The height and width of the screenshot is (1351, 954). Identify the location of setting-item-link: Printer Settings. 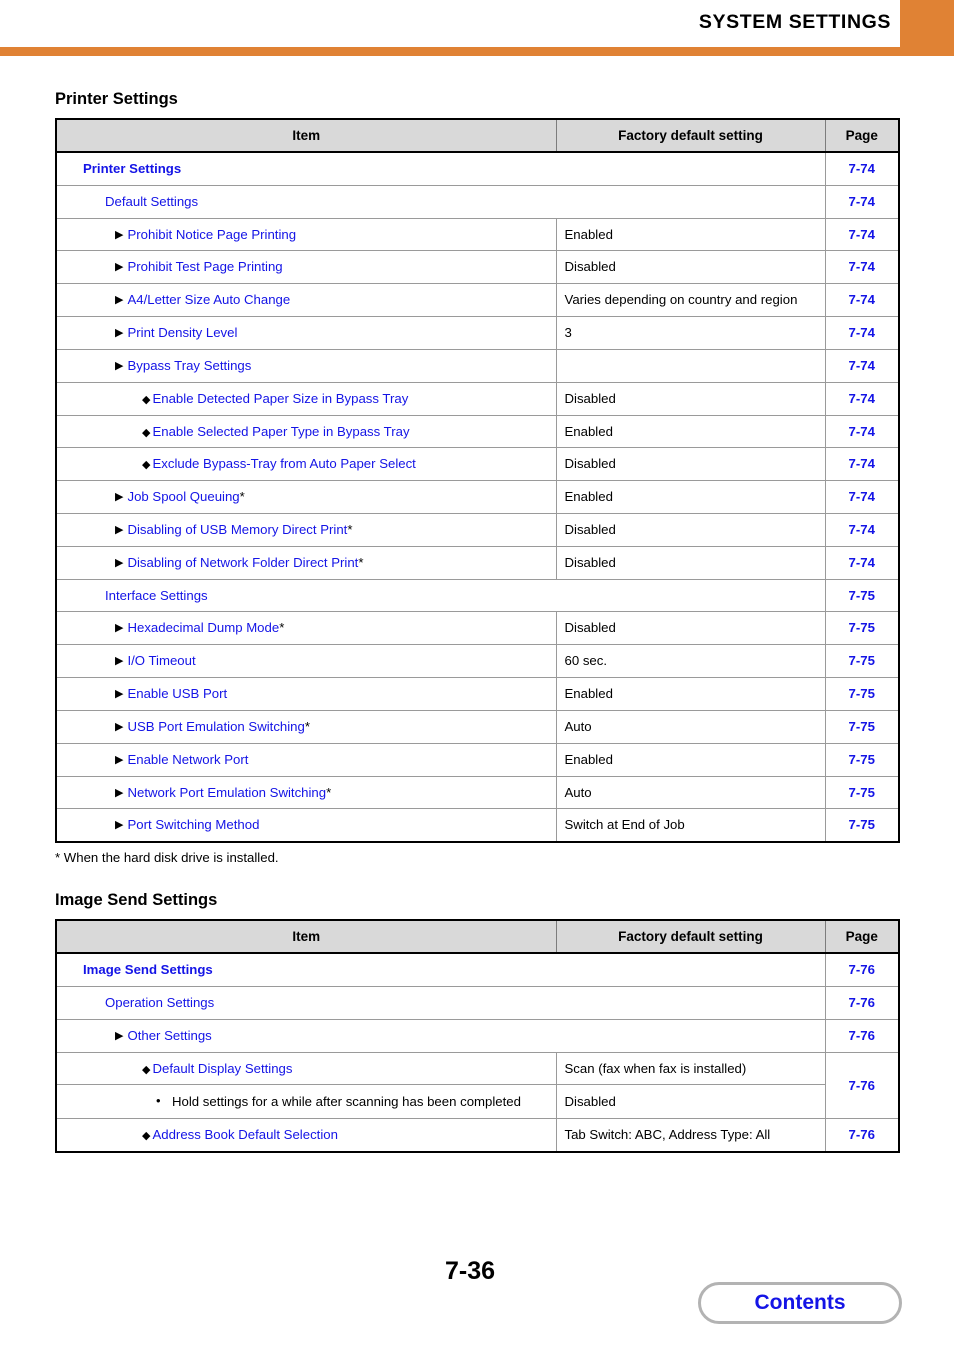
(132, 168).